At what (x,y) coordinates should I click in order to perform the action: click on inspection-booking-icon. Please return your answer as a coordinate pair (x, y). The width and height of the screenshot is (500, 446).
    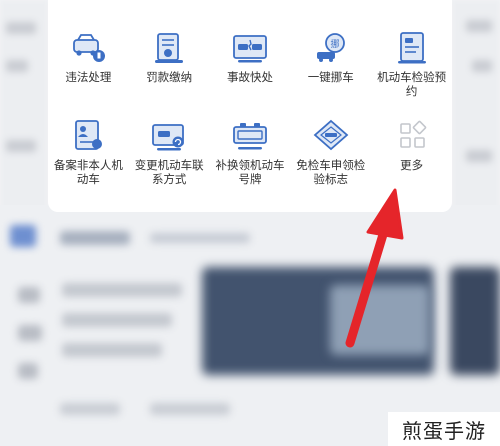
    Looking at the image, I should click on (412, 48).